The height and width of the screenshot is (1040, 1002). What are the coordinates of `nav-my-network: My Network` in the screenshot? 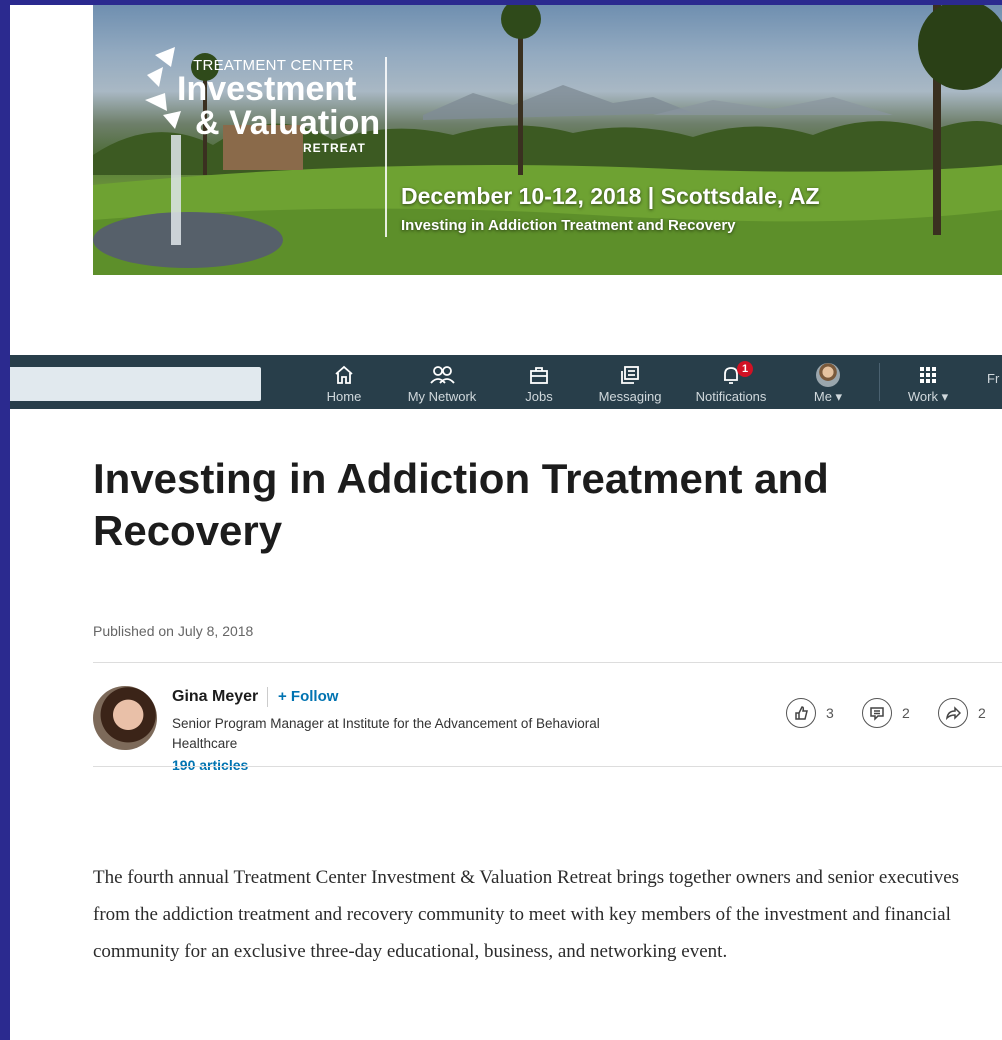 It's located at (442, 382).